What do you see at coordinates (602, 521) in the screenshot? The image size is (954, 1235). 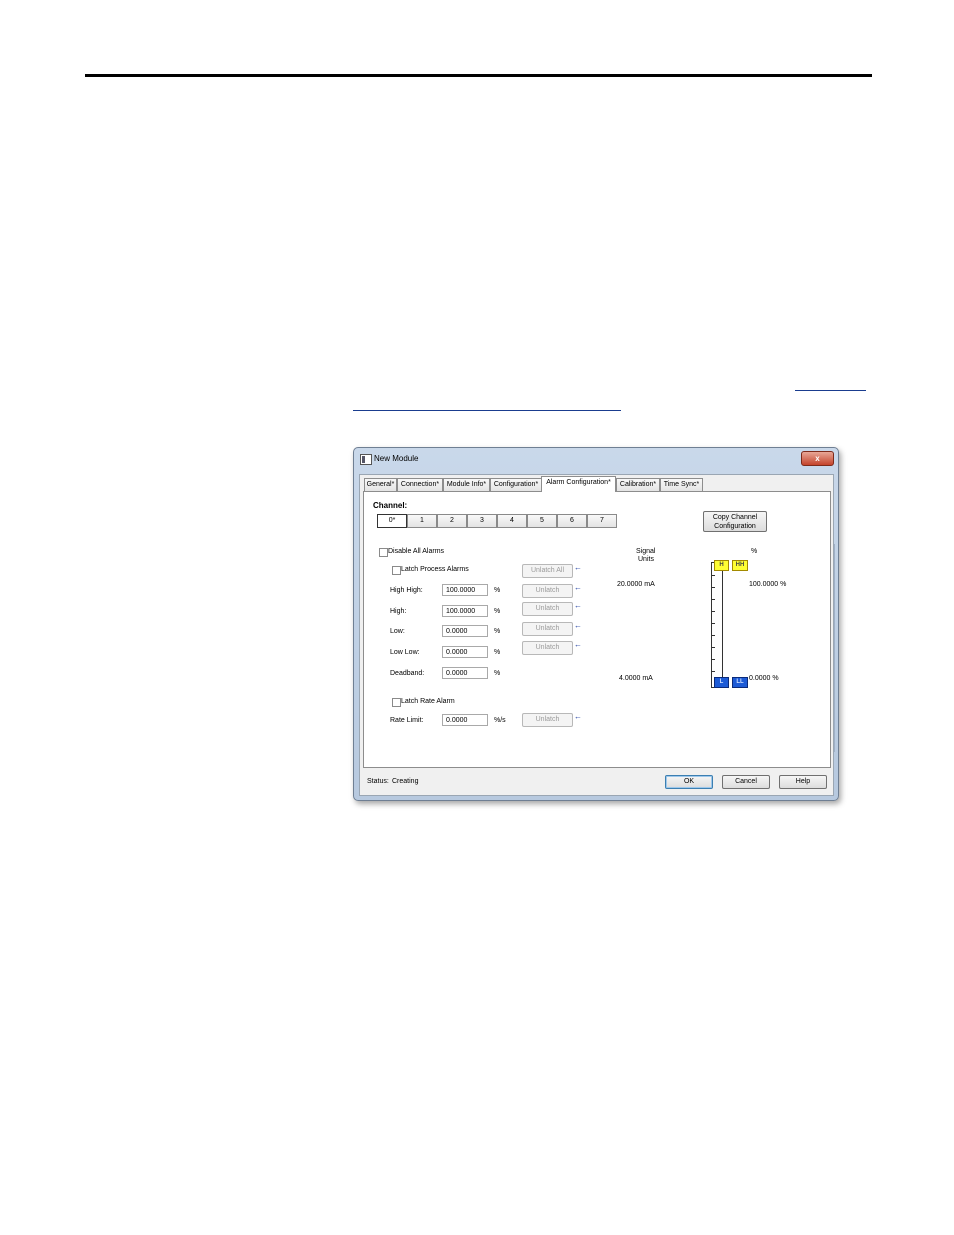 I see `channel-7-button: 7` at bounding box center [602, 521].